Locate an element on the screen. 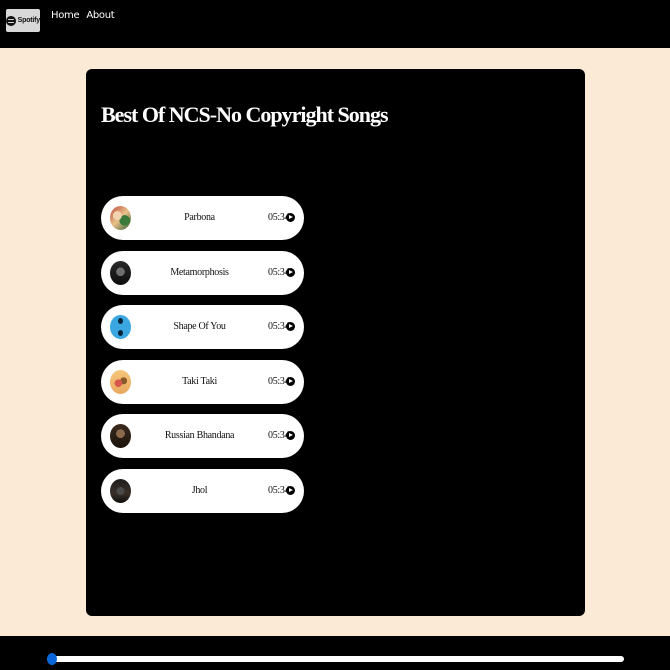 This screenshot has width=670, height=670. song-name: Russian Bhandana is located at coordinates (199, 435).